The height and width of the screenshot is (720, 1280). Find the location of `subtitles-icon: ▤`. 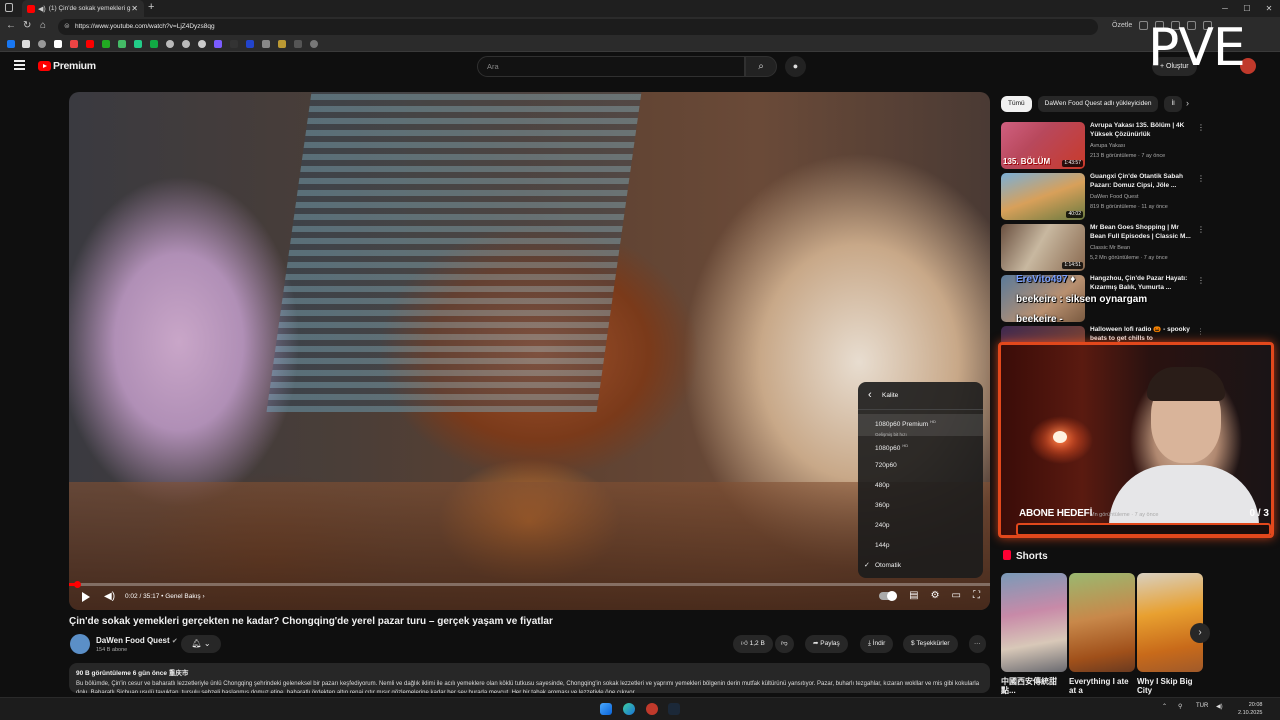

subtitles-icon: ▤ is located at coordinates (913, 595).